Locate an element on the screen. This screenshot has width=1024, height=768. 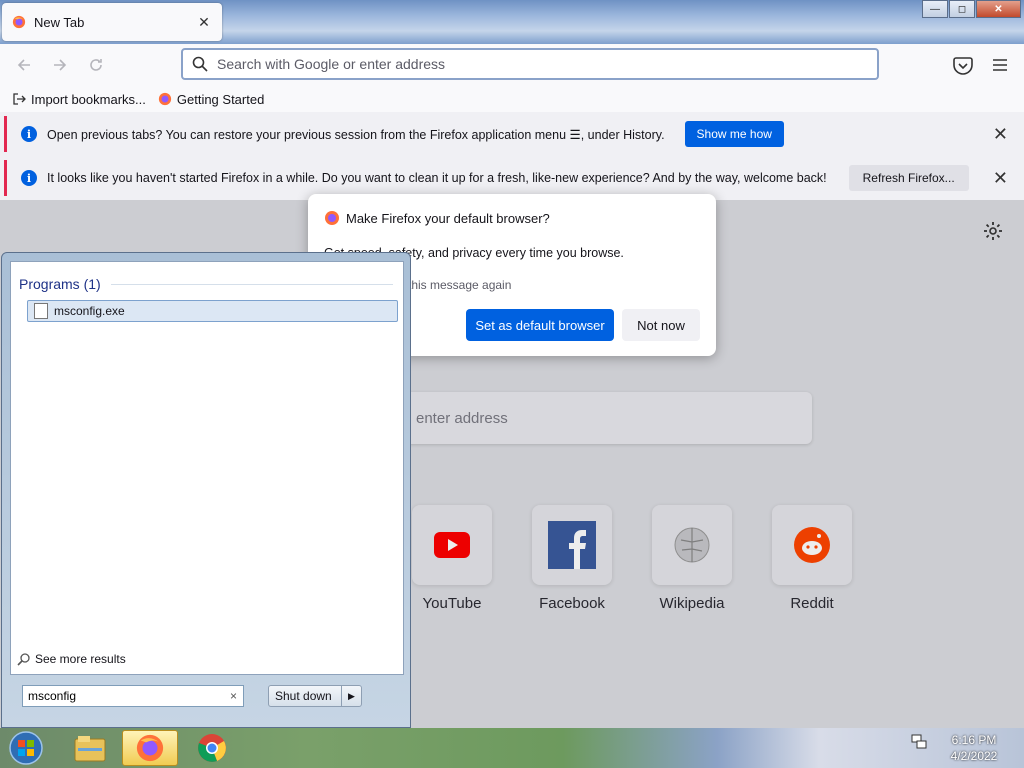
dialog-title-row: Make Firefox your default browser? is located at coordinates (437, 218).